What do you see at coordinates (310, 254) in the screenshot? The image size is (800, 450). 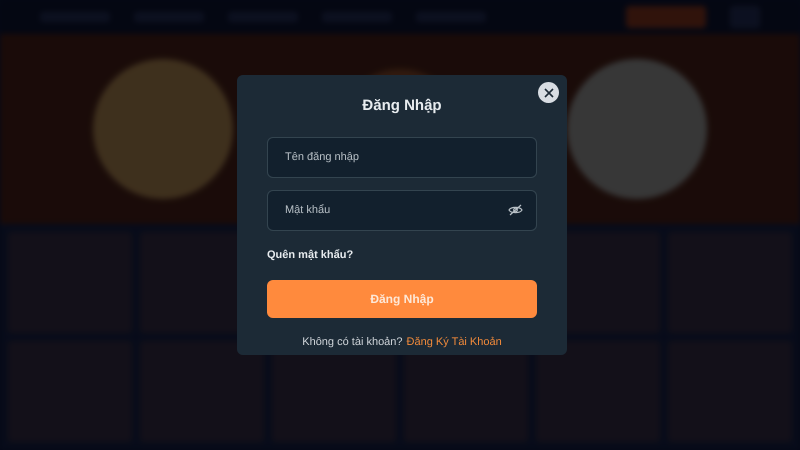 I see `forgot-password-link: Quên mật khẩu?` at bounding box center [310, 254].